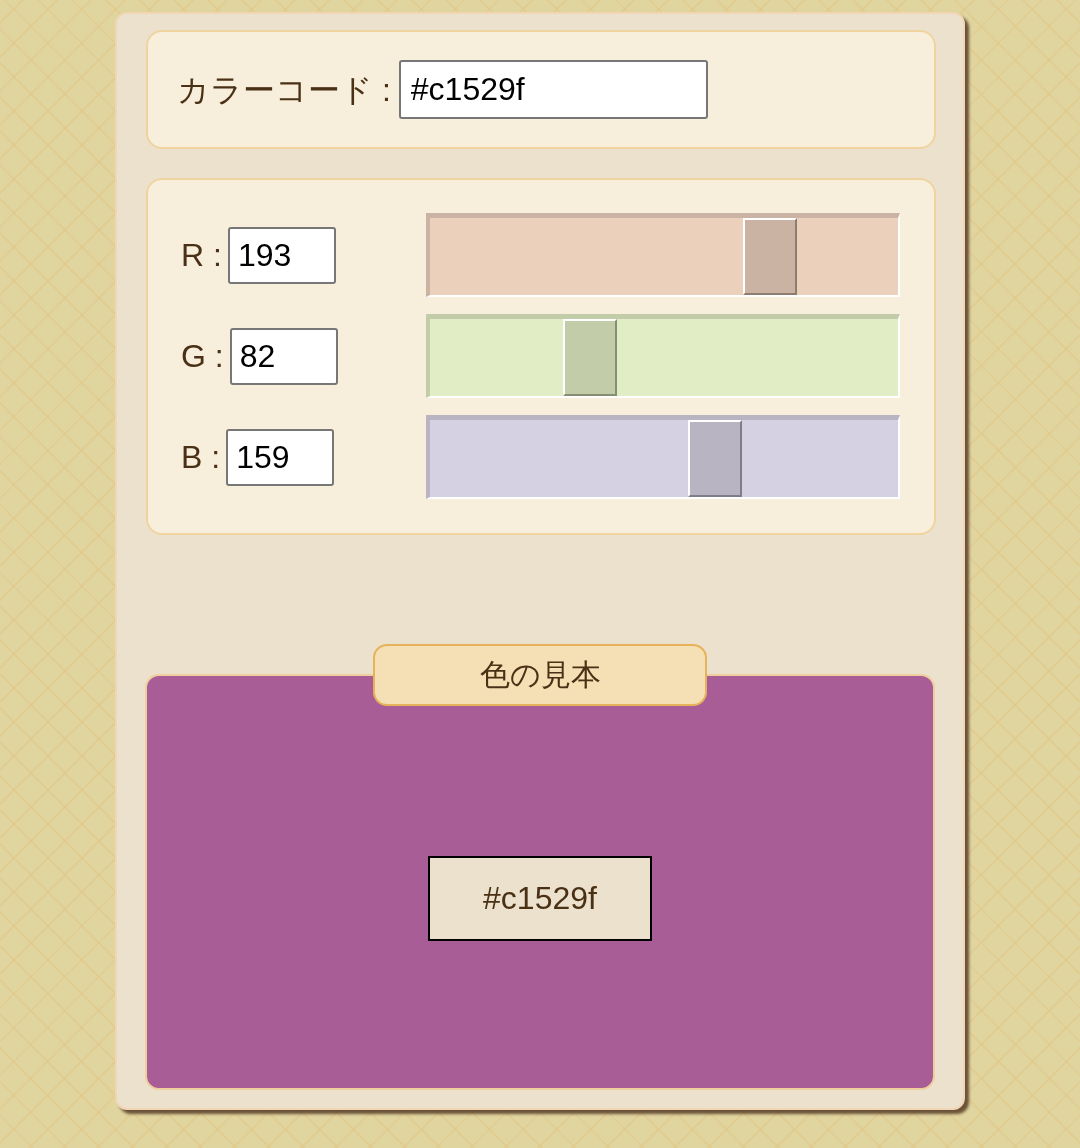 The image size is (1080, 1148). I want to click on channel-label: G :, so click(202, 356).